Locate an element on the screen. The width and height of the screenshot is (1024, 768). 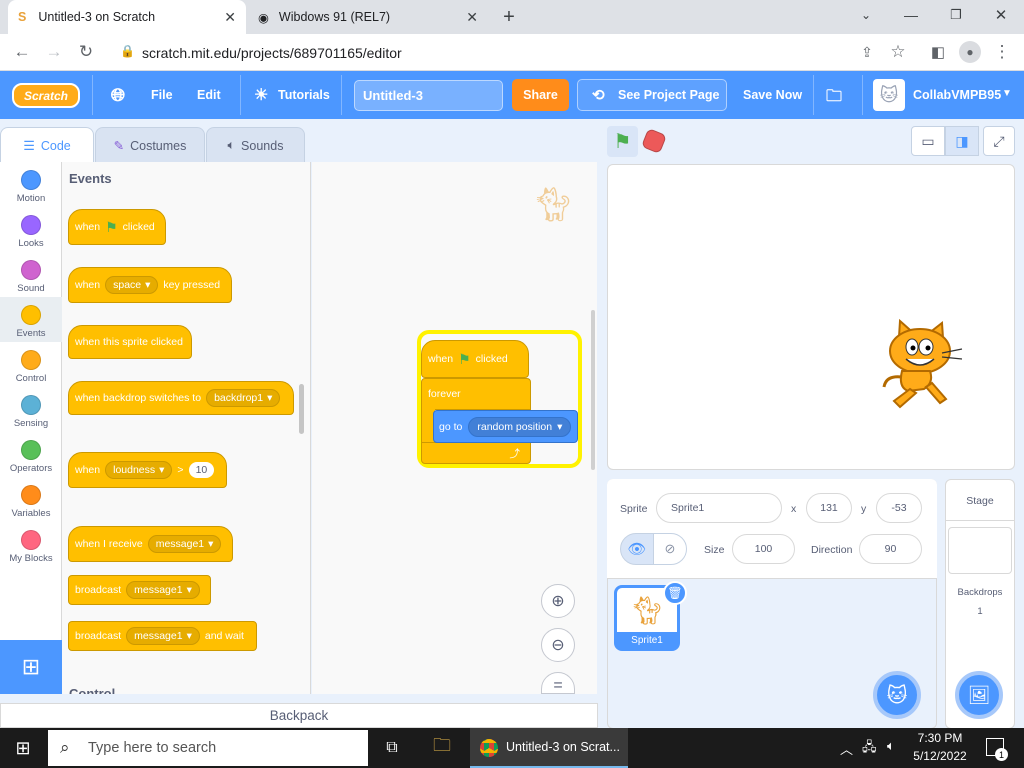
size-input: 100 is located at coordinates (763, 549).